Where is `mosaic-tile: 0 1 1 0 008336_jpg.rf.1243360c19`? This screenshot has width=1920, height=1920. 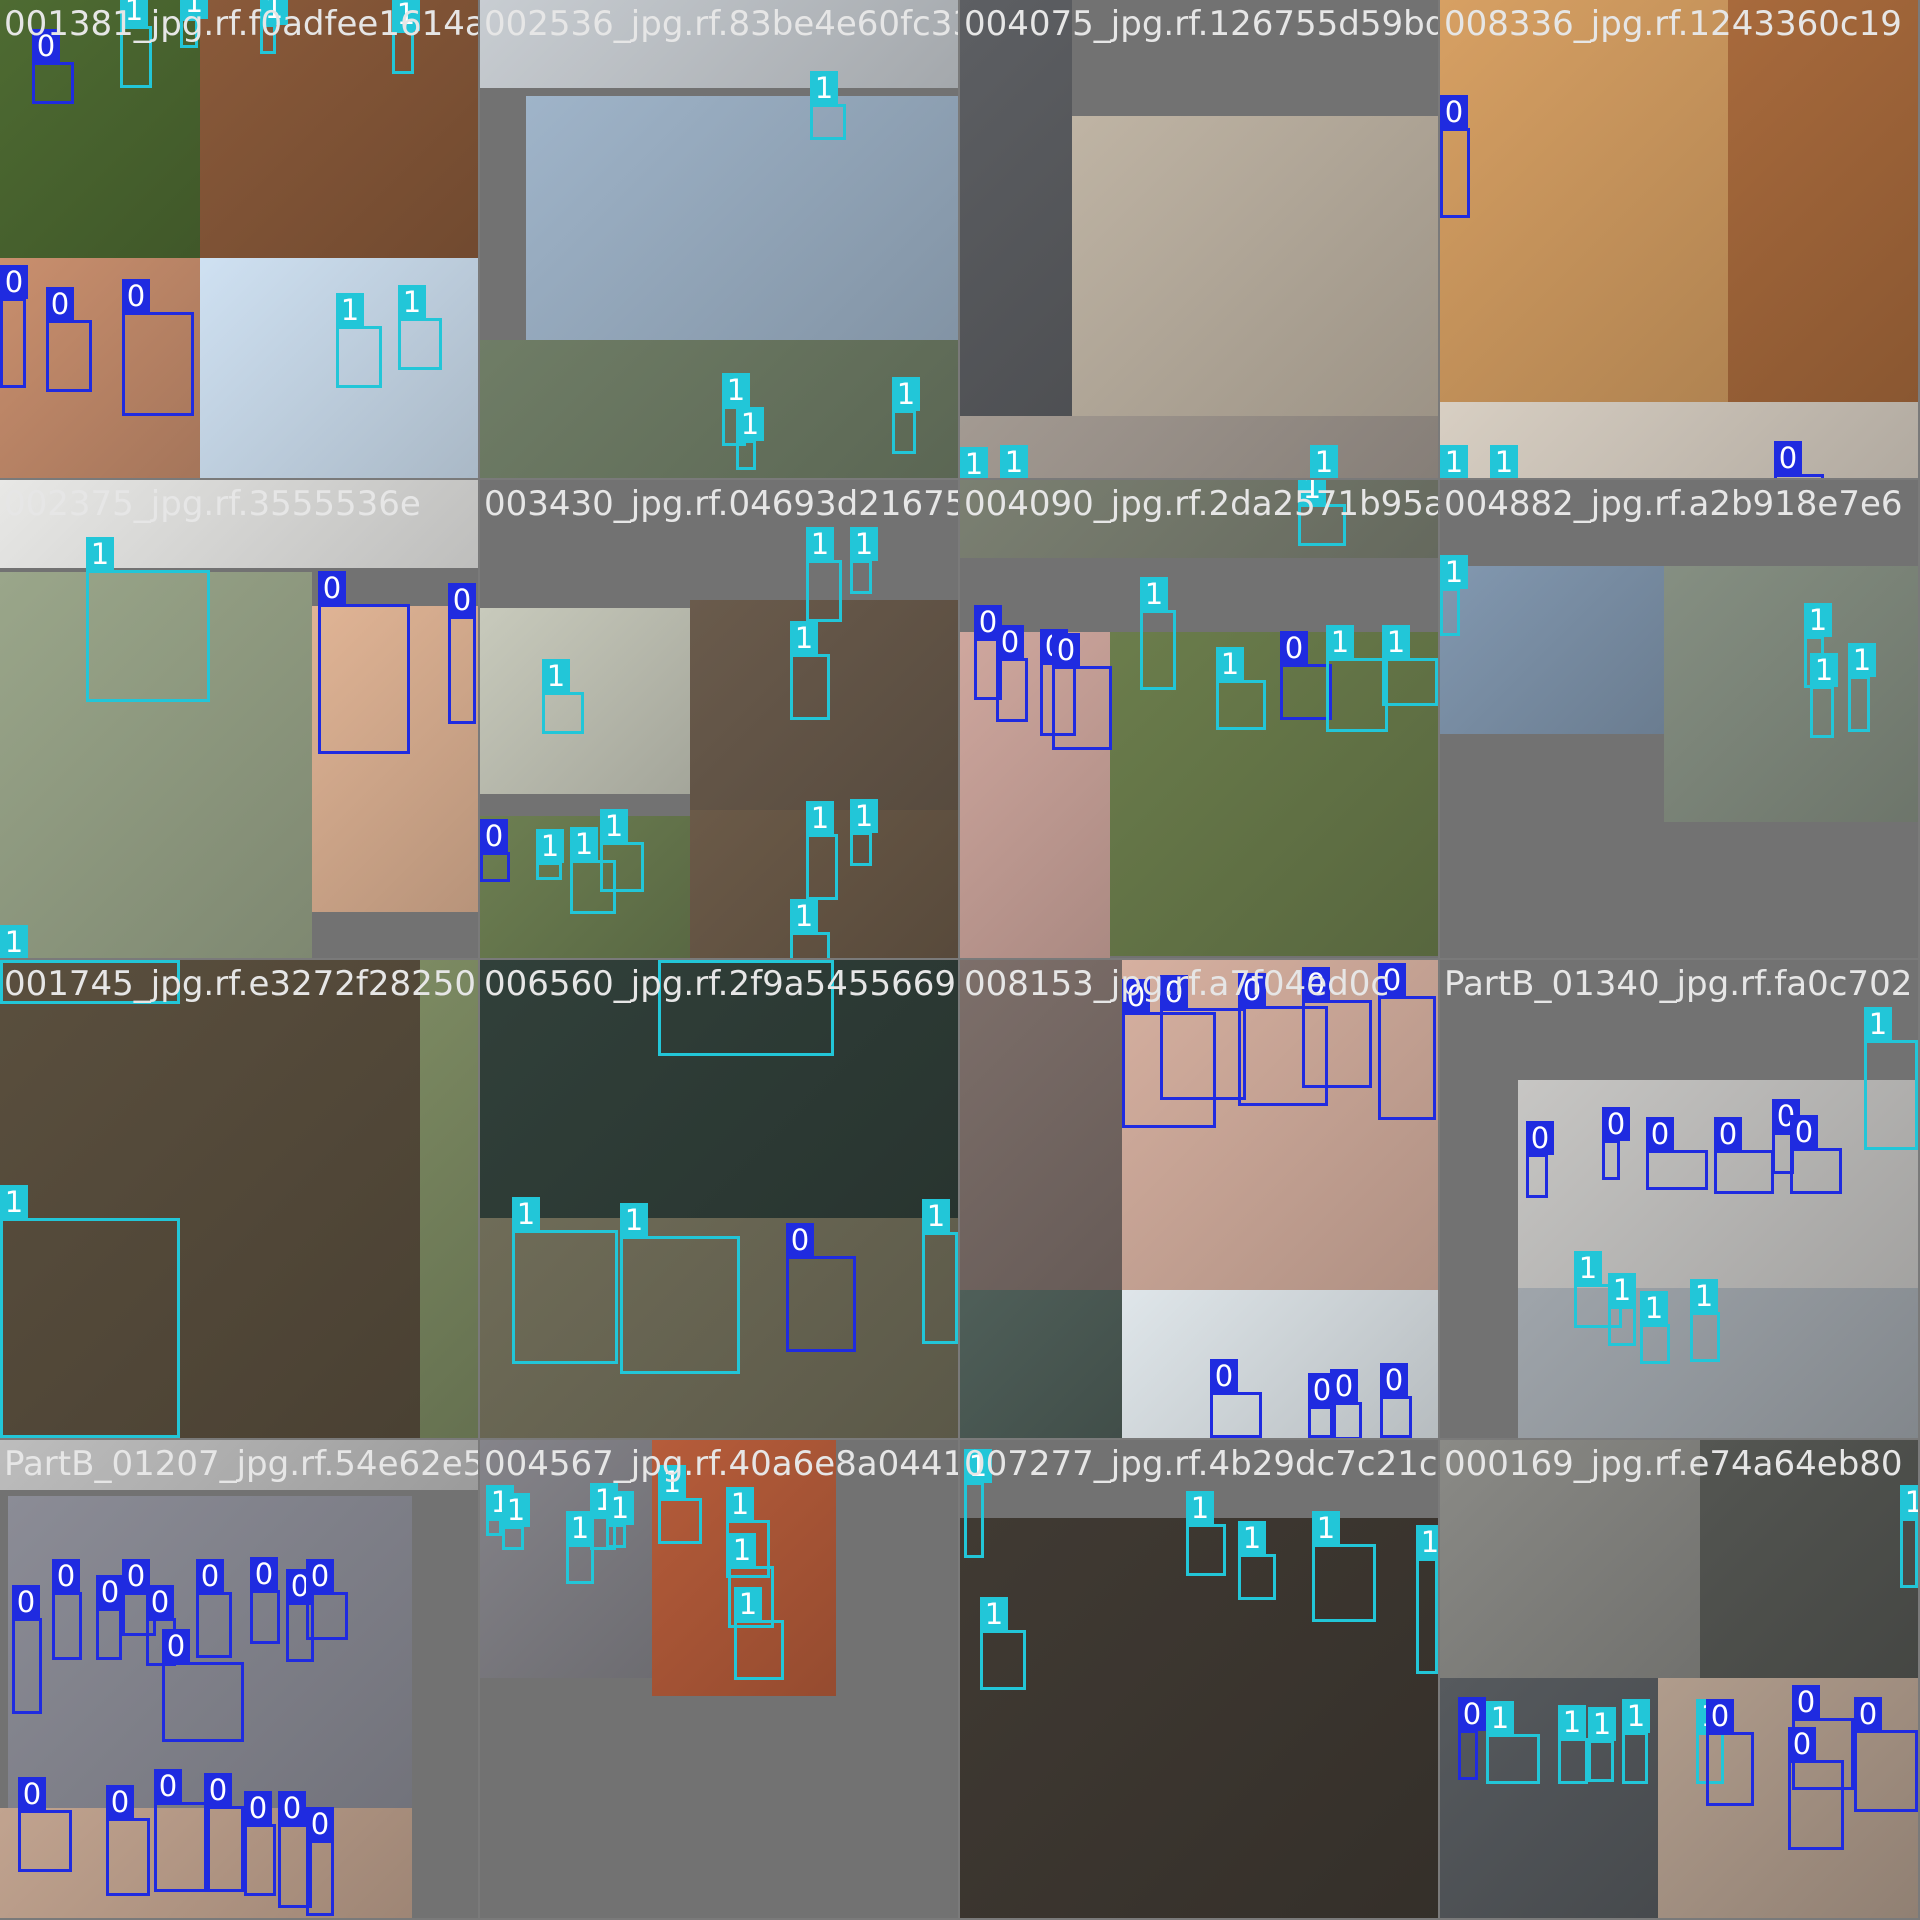 mosaic-tile: 0 1 1 0 008336_jpg.rf.1243360c19 is located at coordinates (1679, 239).